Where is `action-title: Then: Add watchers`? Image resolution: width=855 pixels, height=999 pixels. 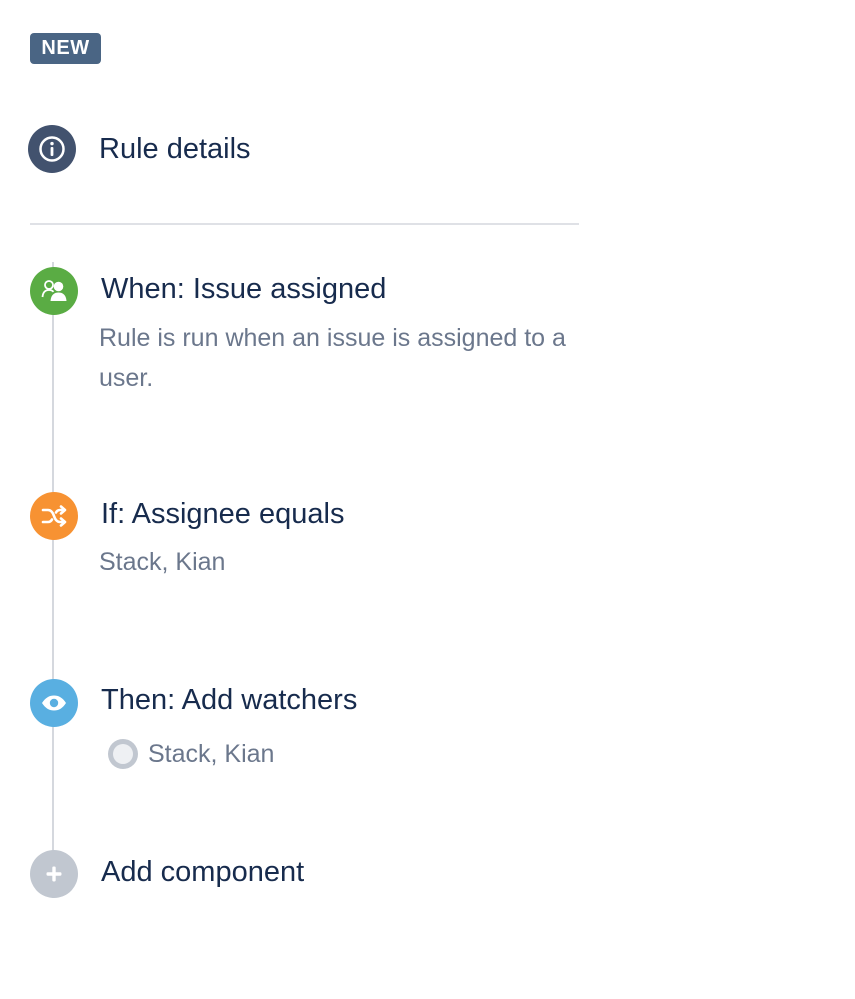
action-title: Then: Add watchers is located at coordinates (229, 700).